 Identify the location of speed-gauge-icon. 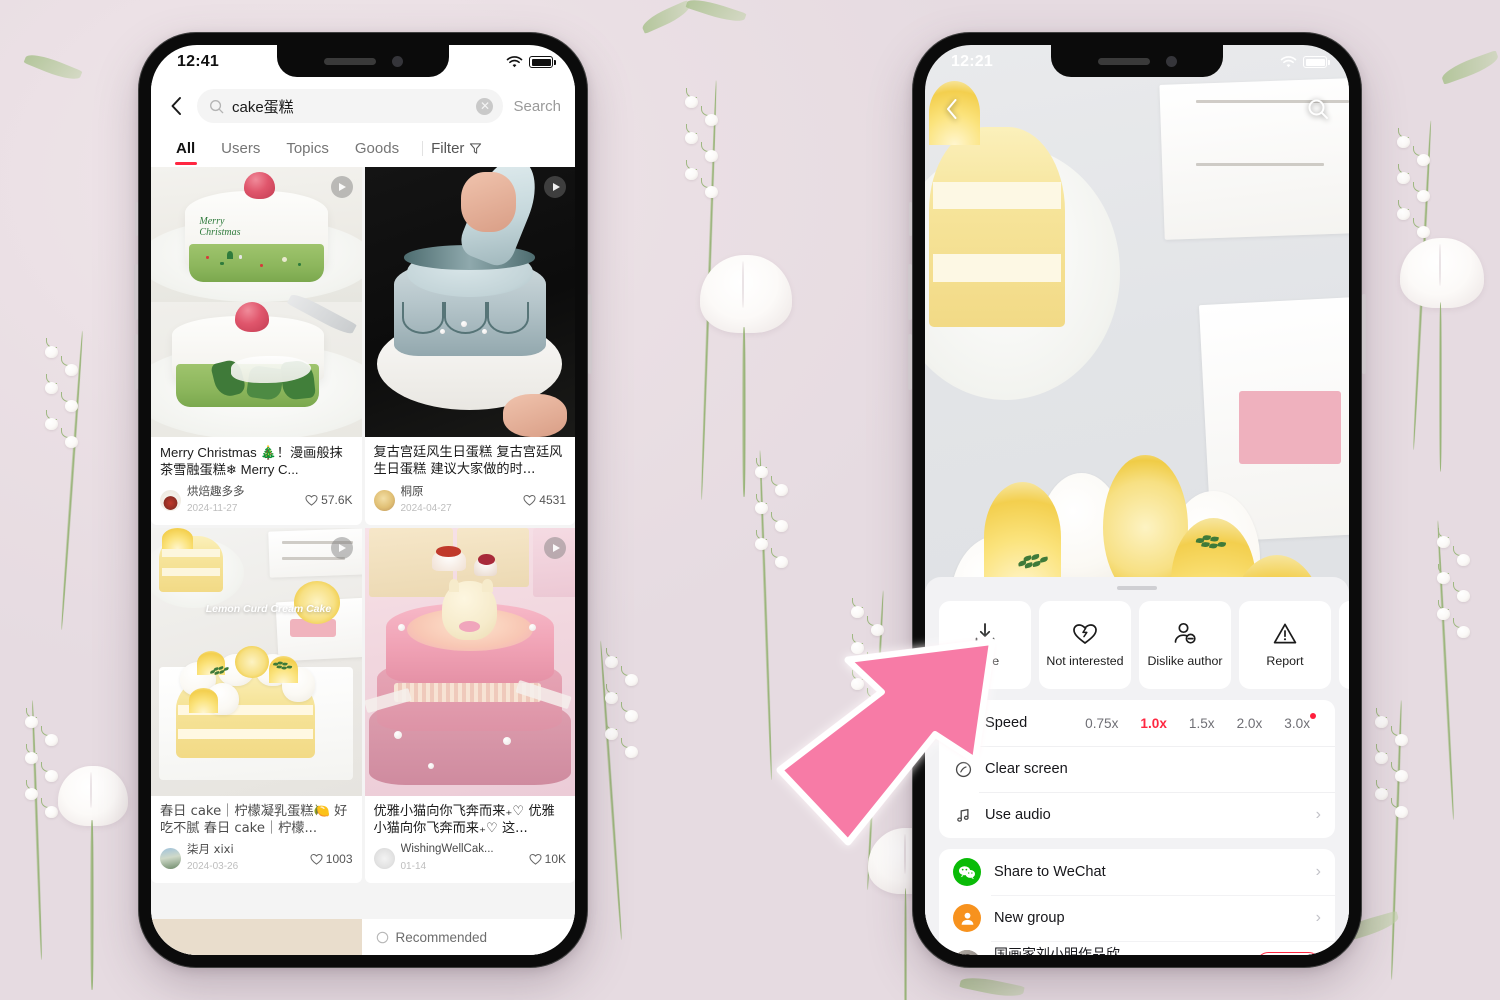
(963, 723).